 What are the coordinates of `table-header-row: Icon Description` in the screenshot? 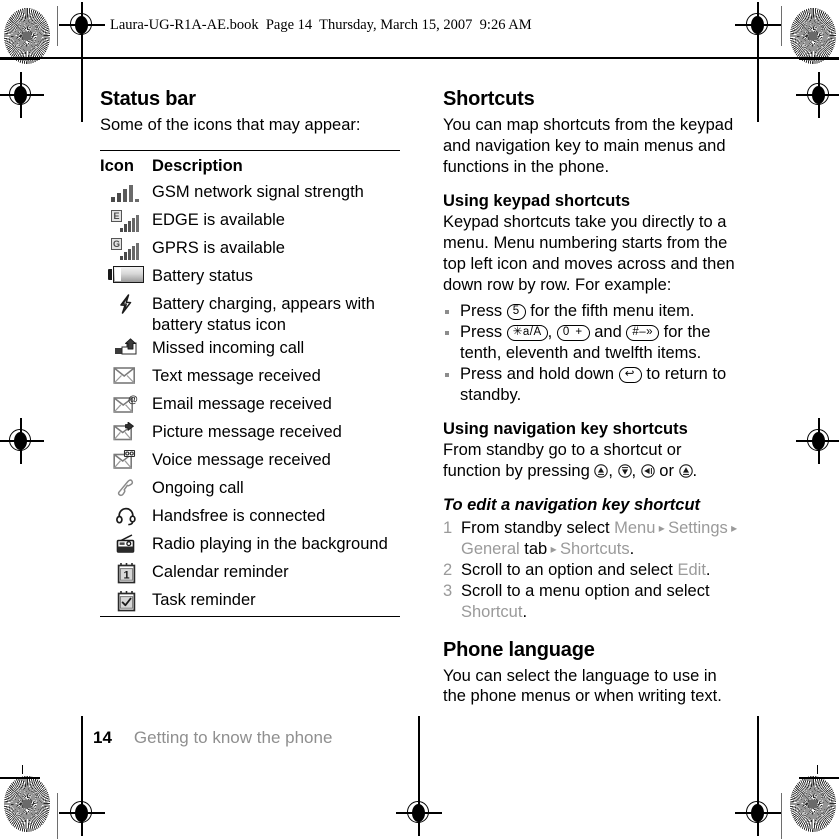 It's located at (250, 165).